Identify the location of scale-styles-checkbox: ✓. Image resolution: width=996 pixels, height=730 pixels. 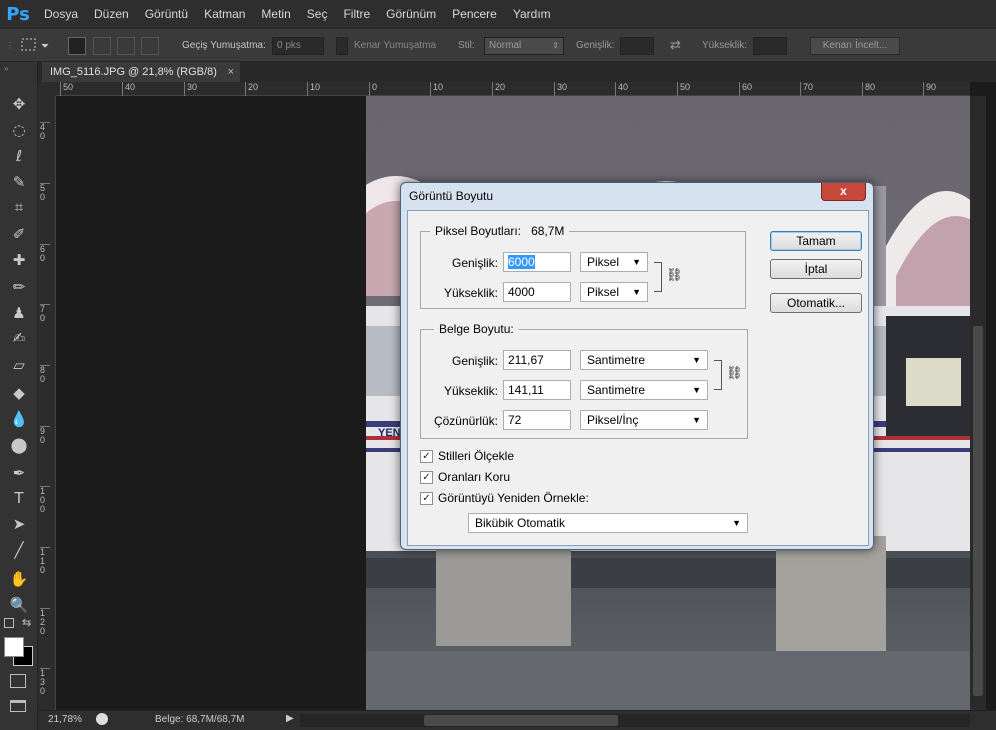
(426, 456).